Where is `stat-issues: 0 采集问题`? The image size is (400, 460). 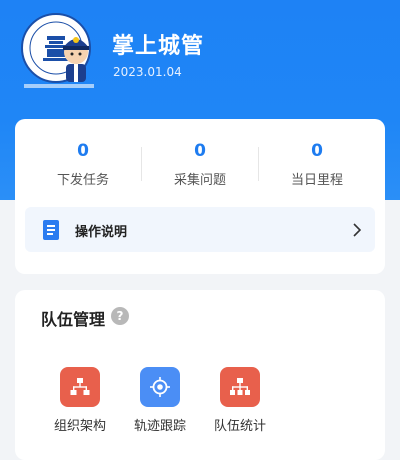
stat-issues: 0 采集问题 is located at coordinates (200, 164).